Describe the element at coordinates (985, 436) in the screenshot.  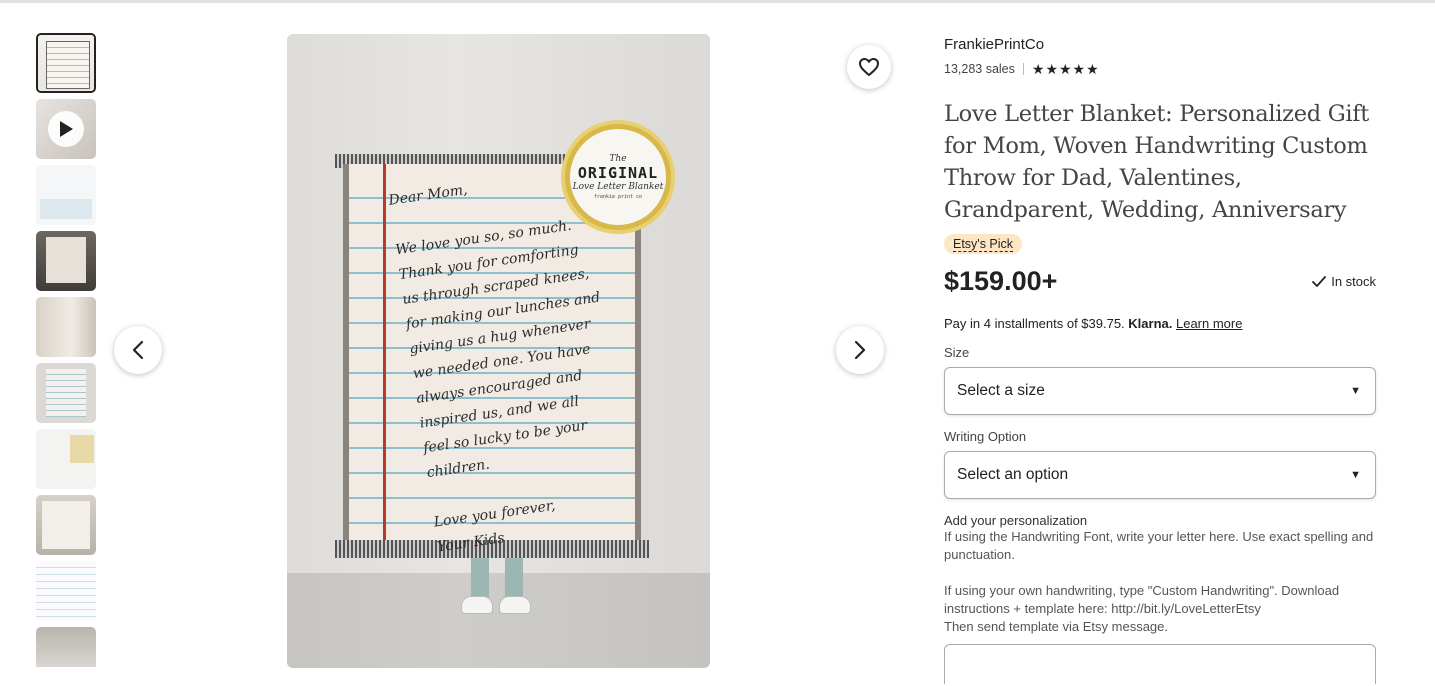
I see `writing-option-label: Writing Option` at that location.